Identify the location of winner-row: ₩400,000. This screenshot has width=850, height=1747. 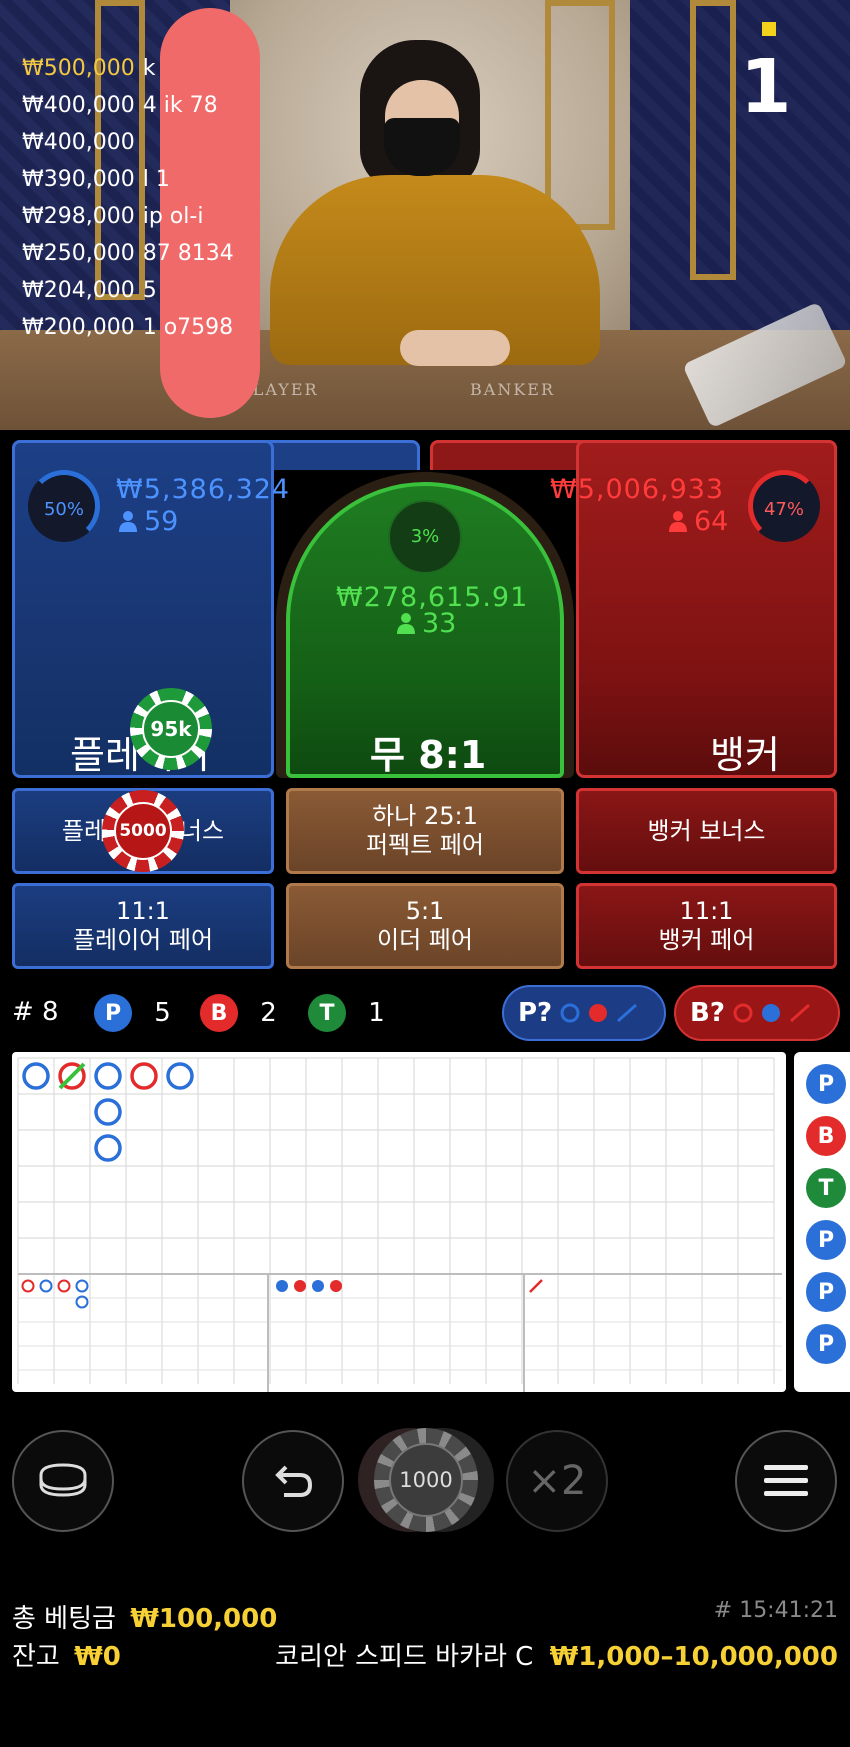
(78, 142).